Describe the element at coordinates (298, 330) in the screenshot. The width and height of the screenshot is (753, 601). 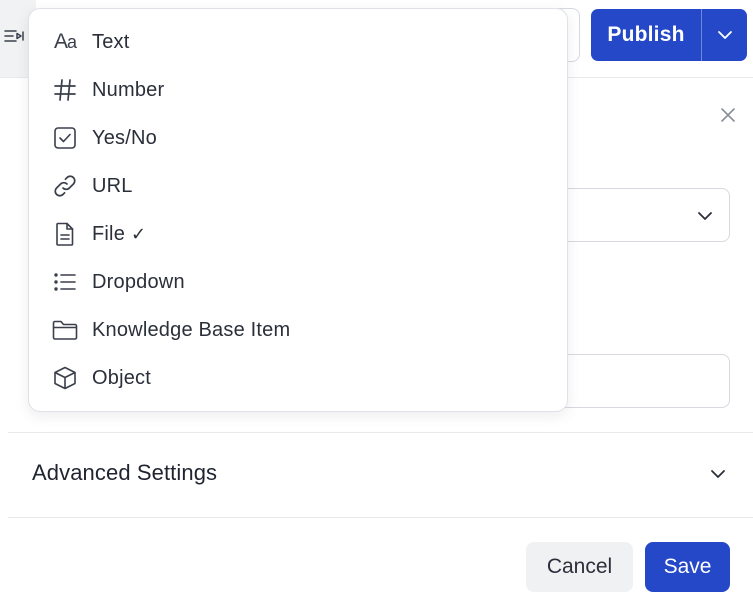
I see `menu-item-knowledge-base: Knowledge Base Item` at that location.